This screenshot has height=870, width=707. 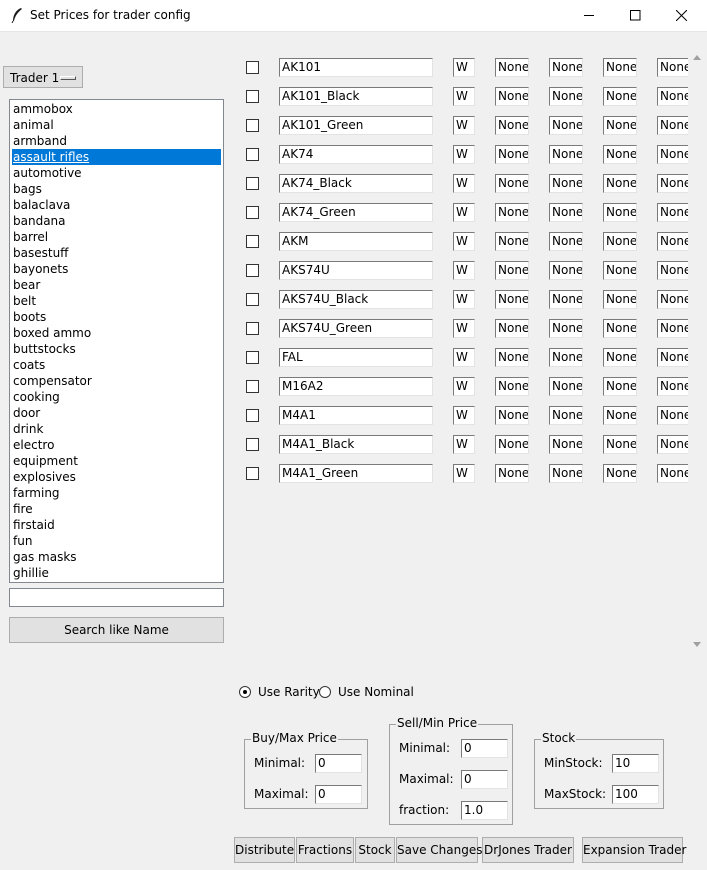 I want to click on max-stock-input: 100, so click(x=635, y=794).